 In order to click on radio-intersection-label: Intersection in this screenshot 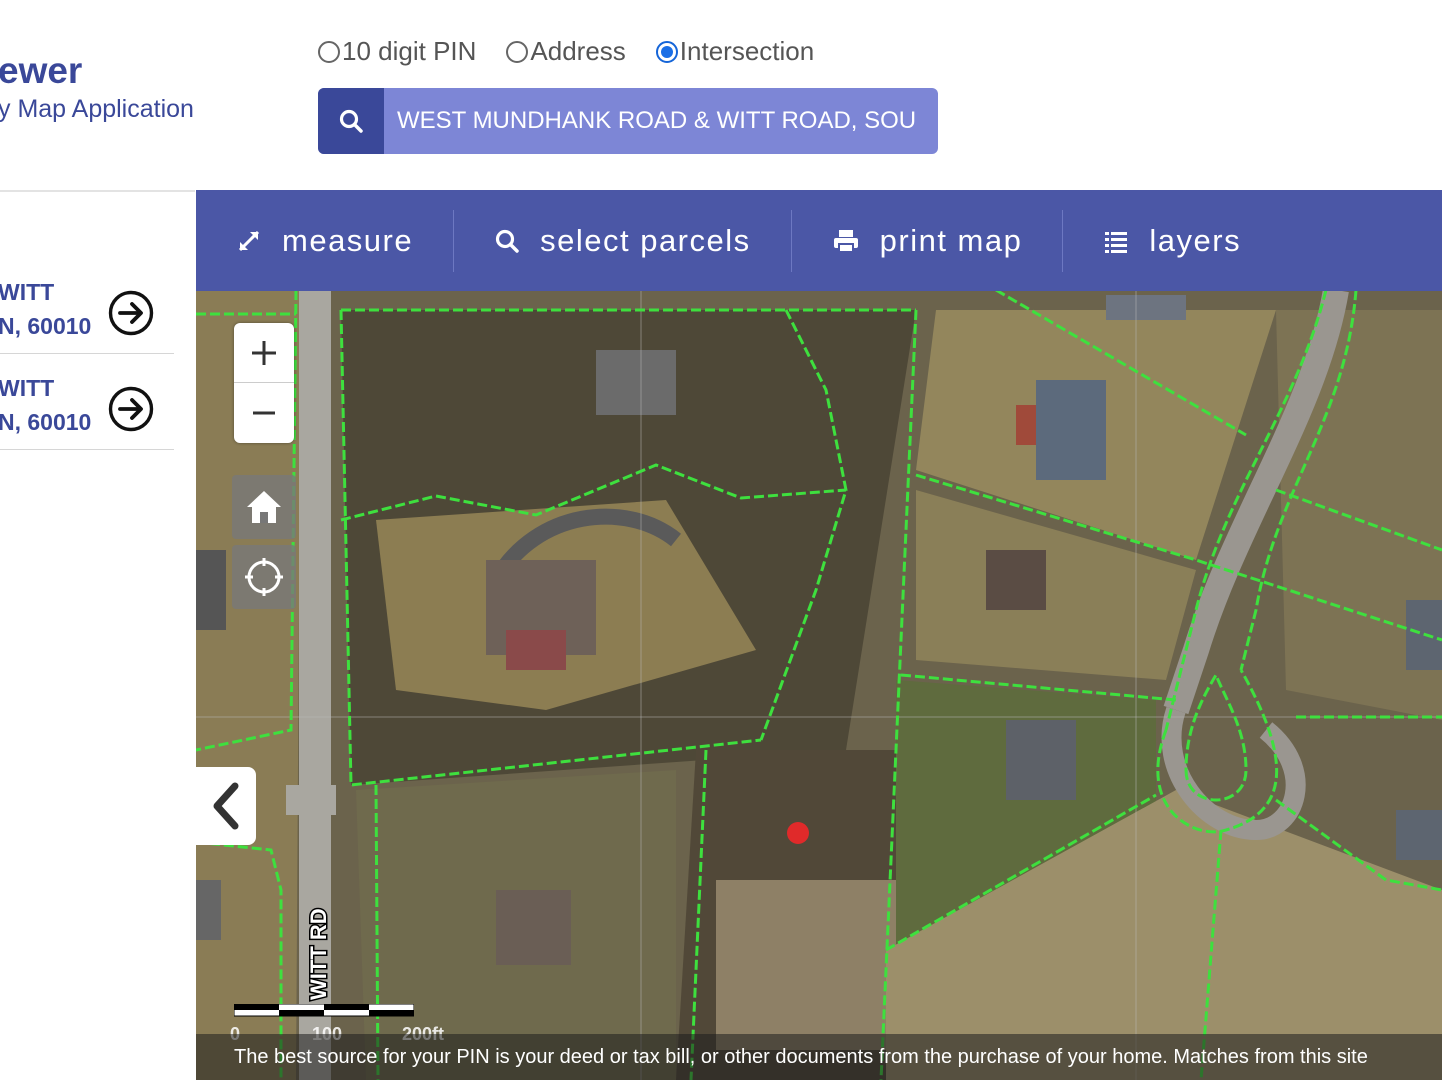, I will do `click(747, 51)`.